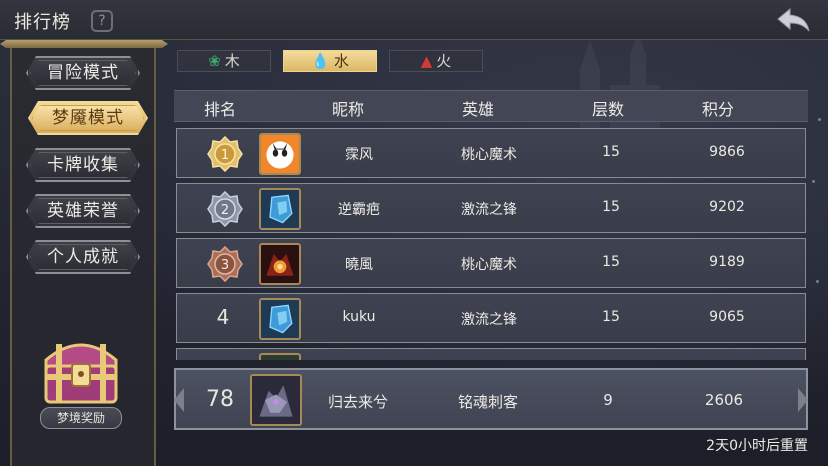 This screenshot has height=466, width=828. Describe the element at coordinates (224, 61) in the screenshot. I see `tab-wood: ❀ 木` at that location.